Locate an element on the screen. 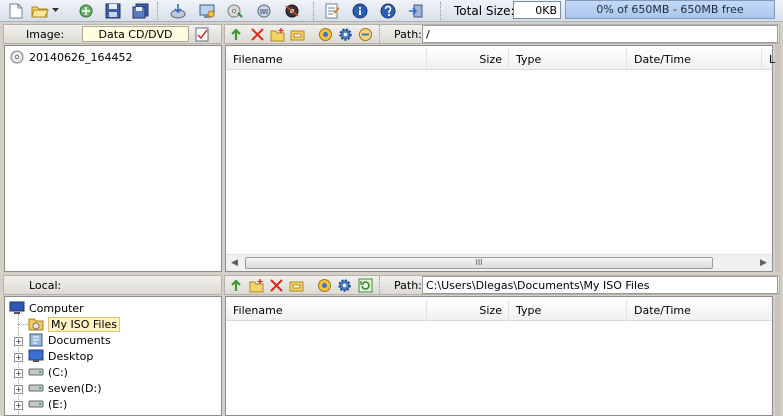  tree-item-label: Desktop is located at coordinates (71, 356).